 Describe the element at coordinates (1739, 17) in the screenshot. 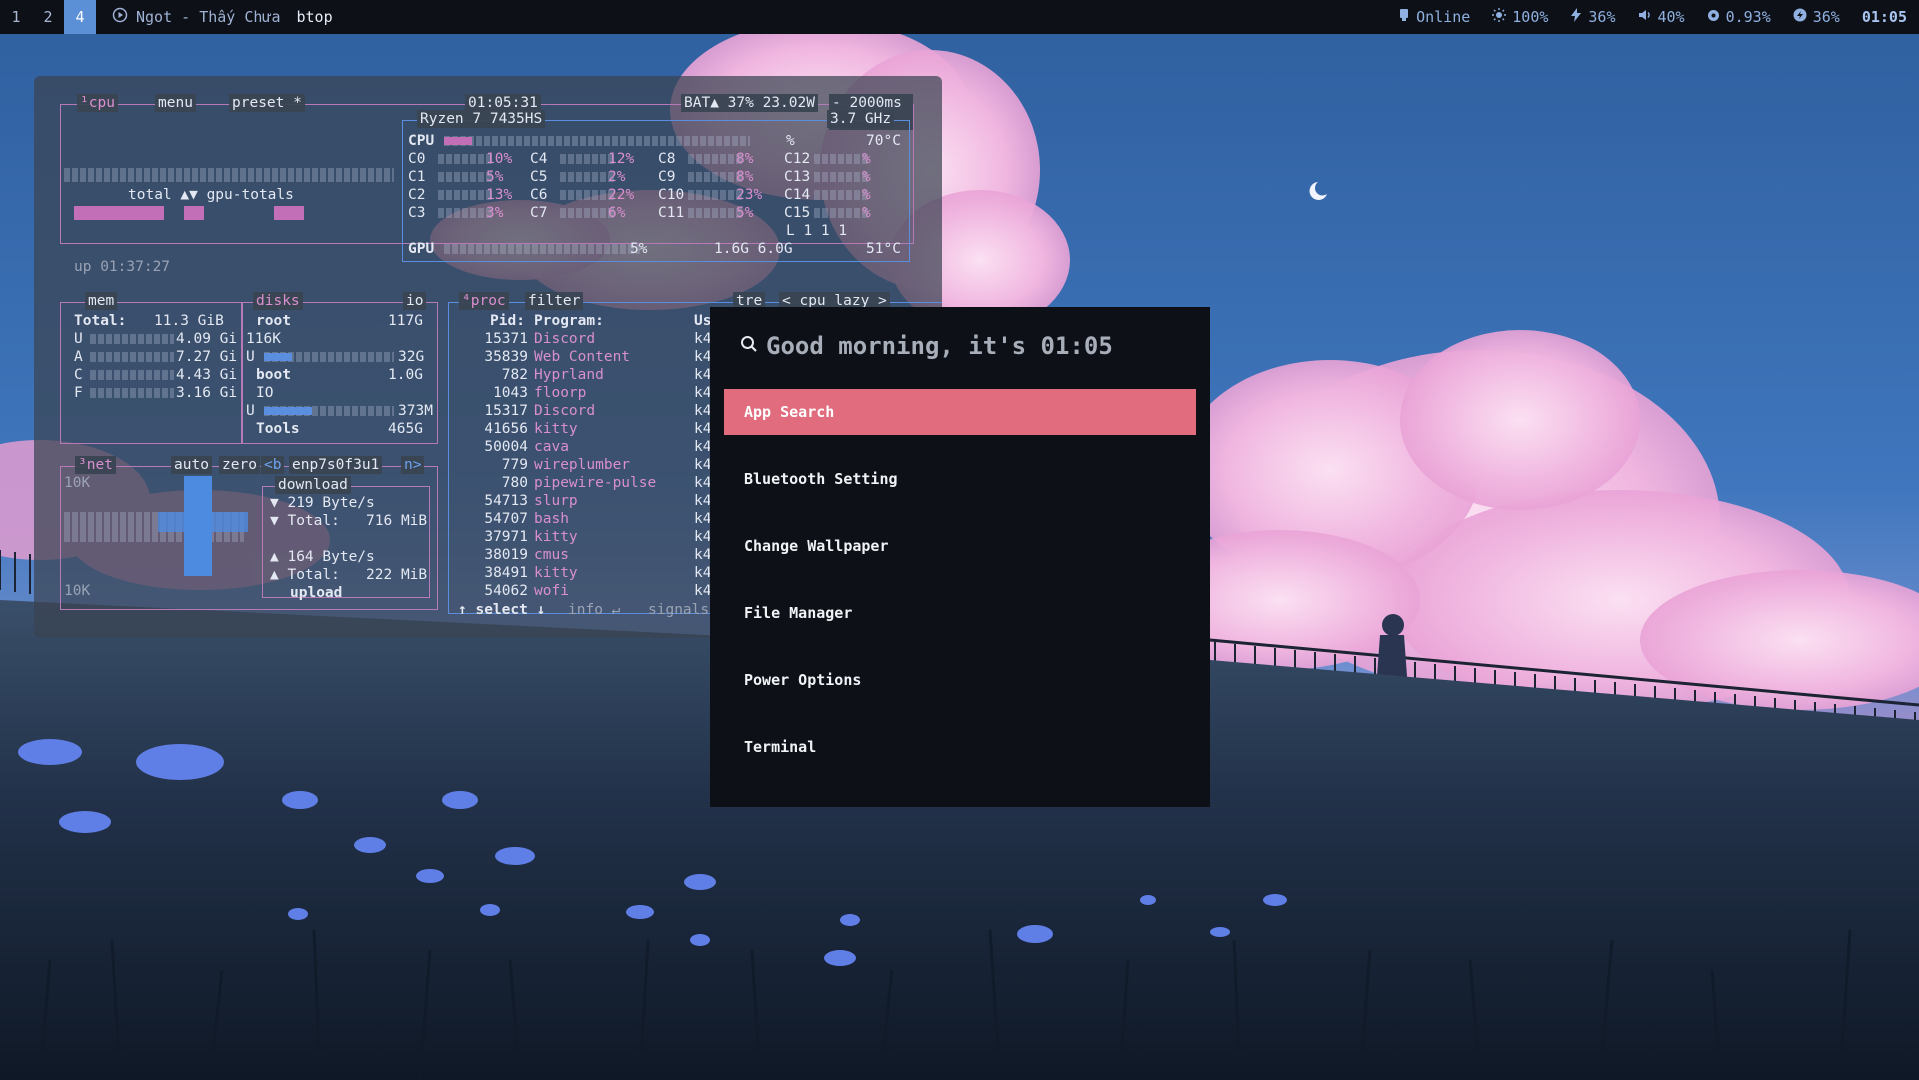

I see `cpu-status: 0.93%` at that location.